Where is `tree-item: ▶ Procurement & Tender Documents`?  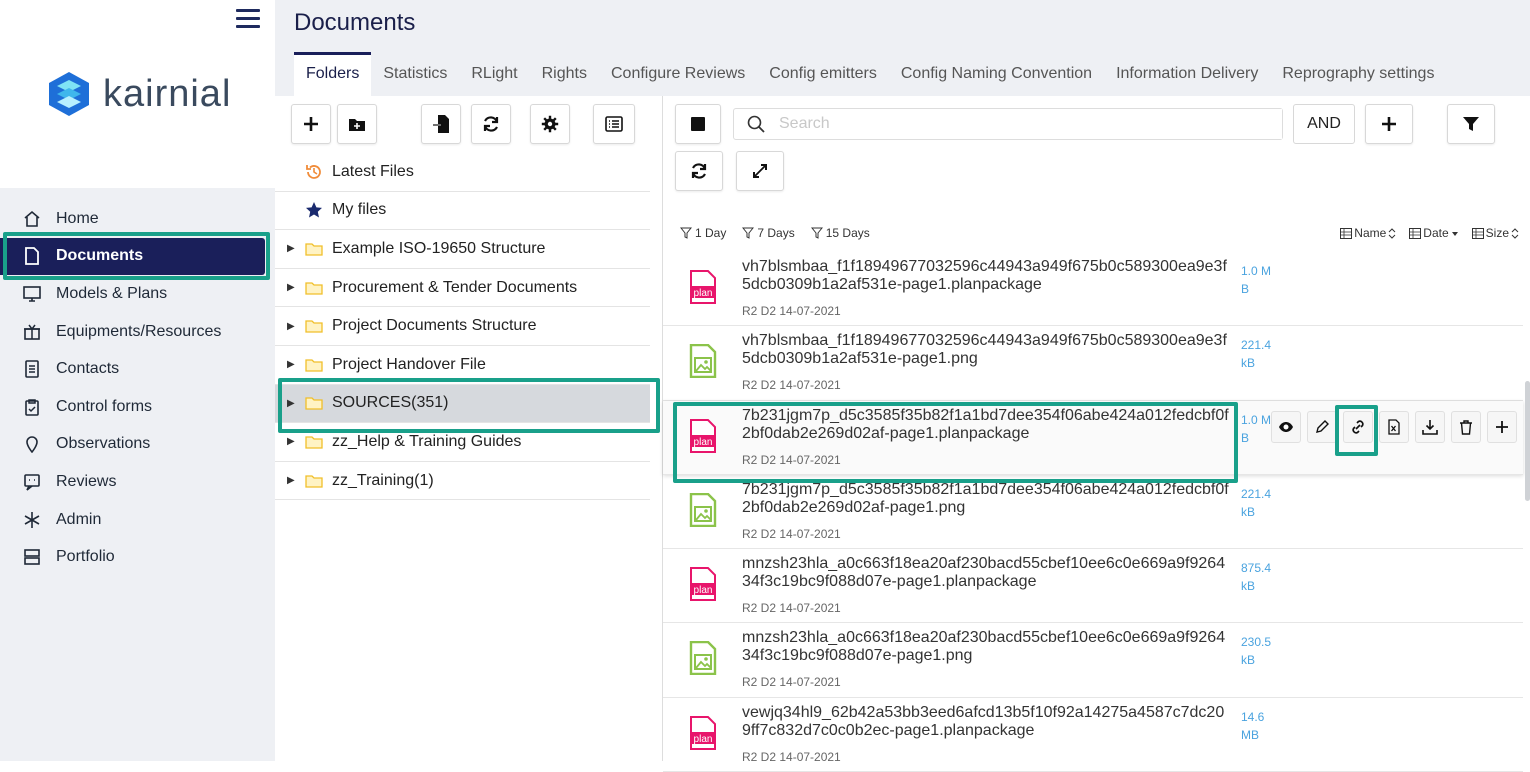
tree-item: ▶ Procurement & Tender Documents is located at coordinates (462, 288).